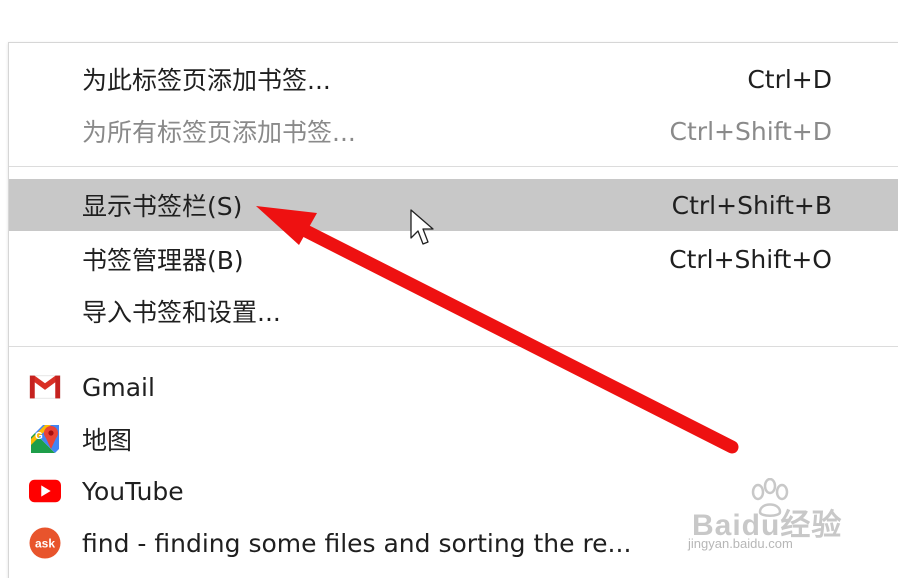 The width and height of the screenshot is (898, 578). I want to click on gmail-icon, so click(45, 387).